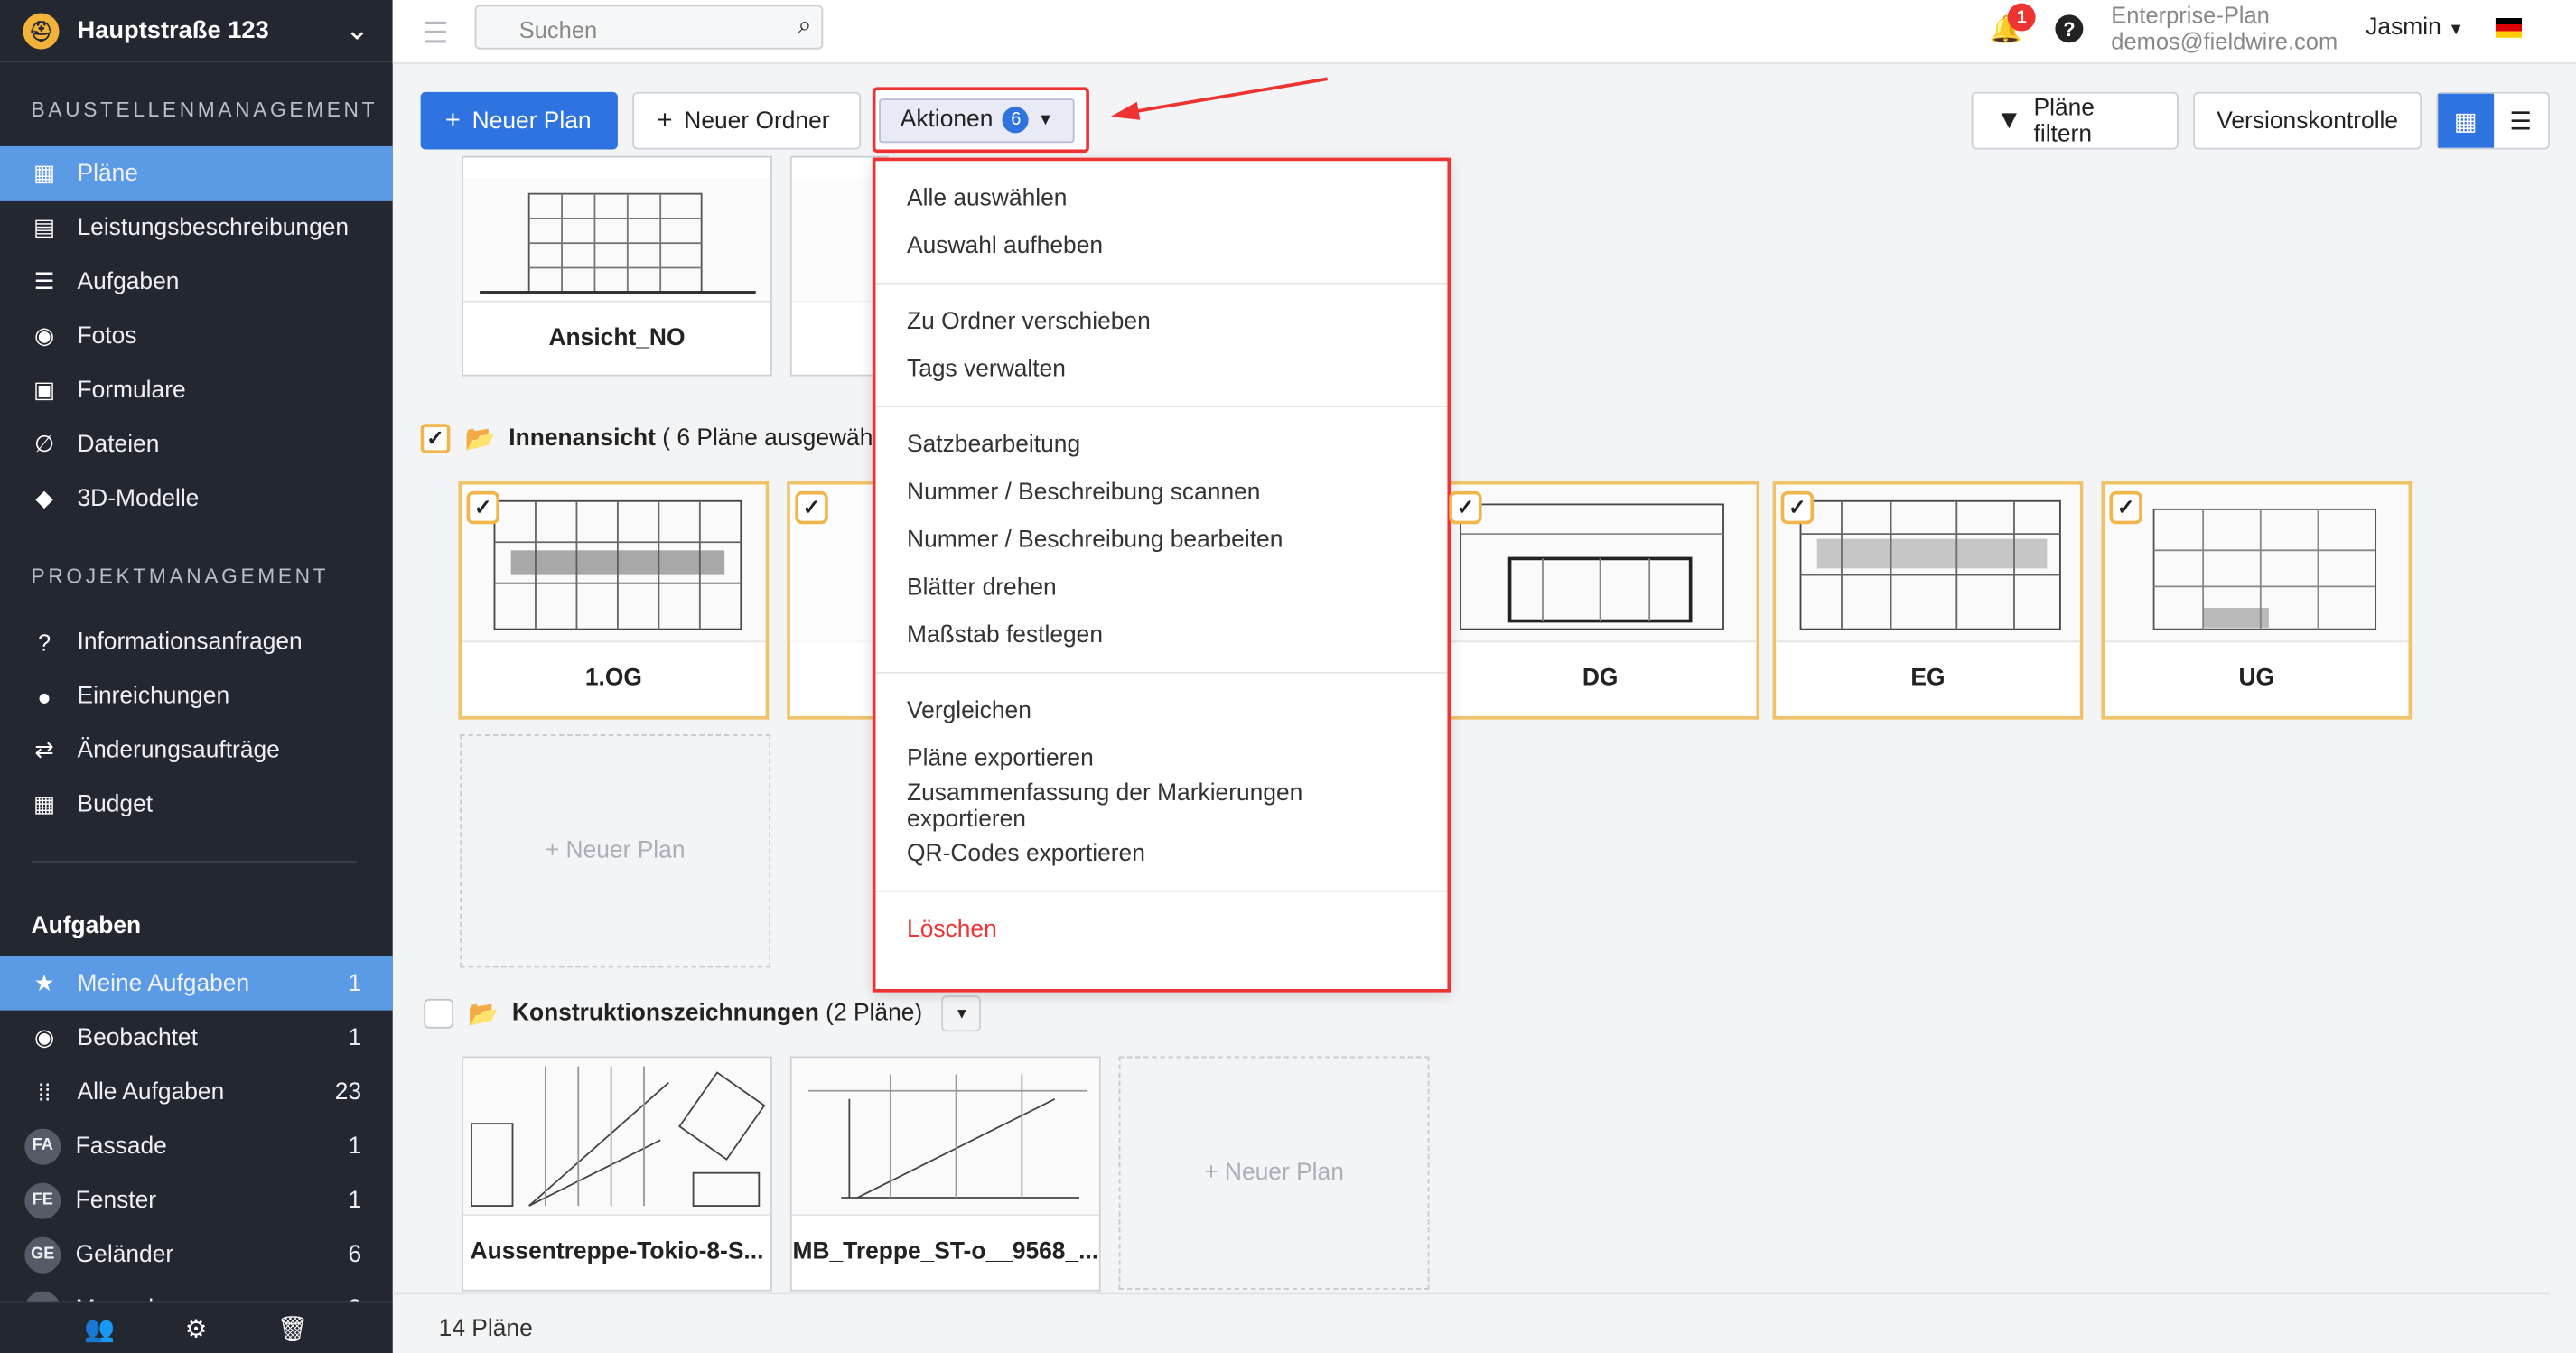 The image size is (2576, 1353). I want to click on actions-button: Aktionen 6 ▼, so click(981, 120).